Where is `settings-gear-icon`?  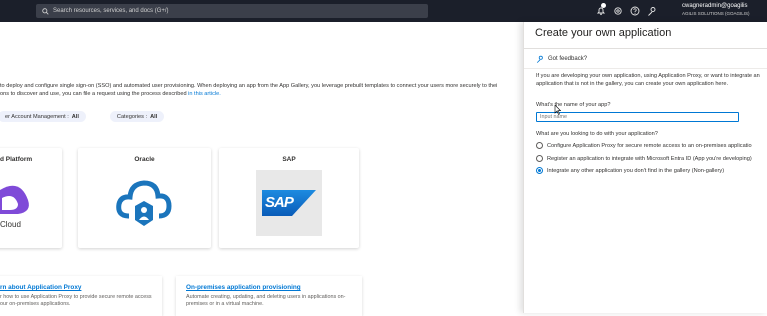
settings-gear-icon is located at coordinates (618, 11).